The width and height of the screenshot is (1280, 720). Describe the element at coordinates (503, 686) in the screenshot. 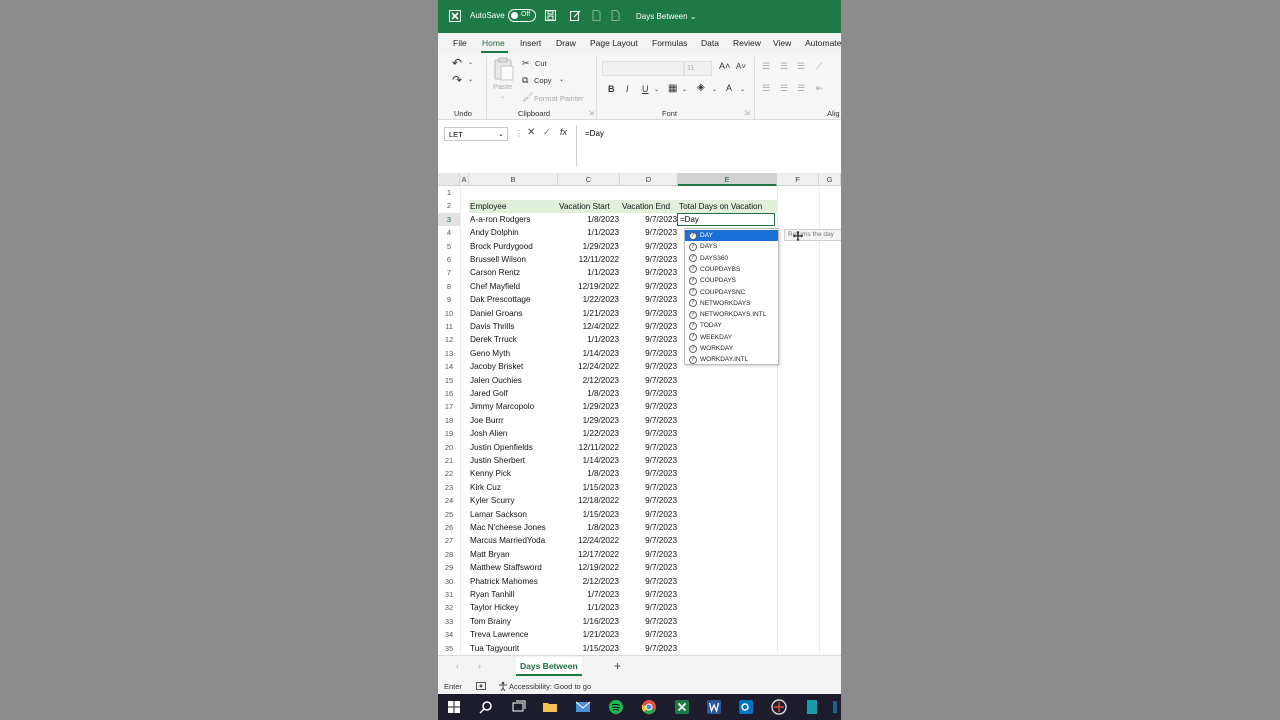

I see `accessibility-icon` at that location.